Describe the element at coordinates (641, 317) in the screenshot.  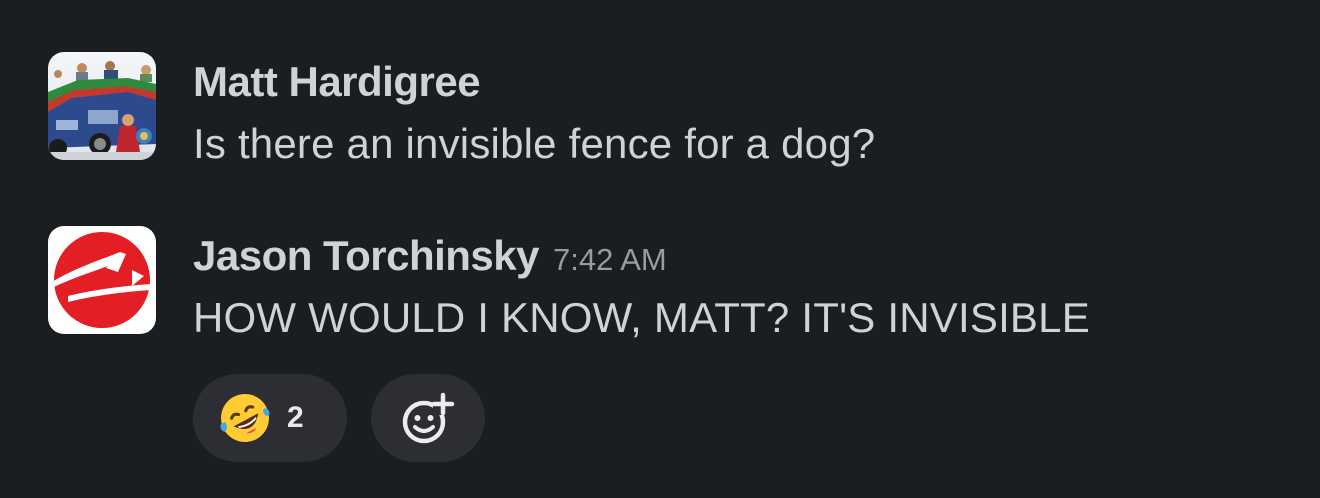
I see `message-text: HOW WOULD I KNOW, MATT? IT'S INVISIBLE` at that location.